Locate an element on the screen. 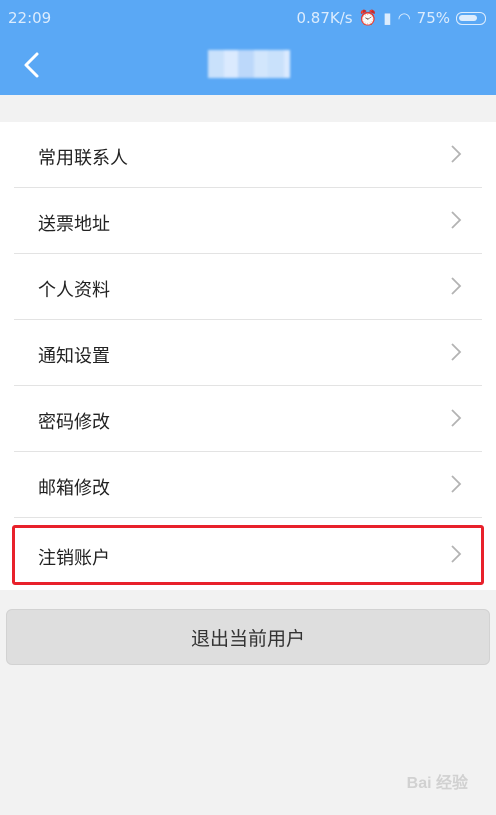 Image resolution: width=496 pixels, height=815 pixels. divider is located at coordinates (248, 517).